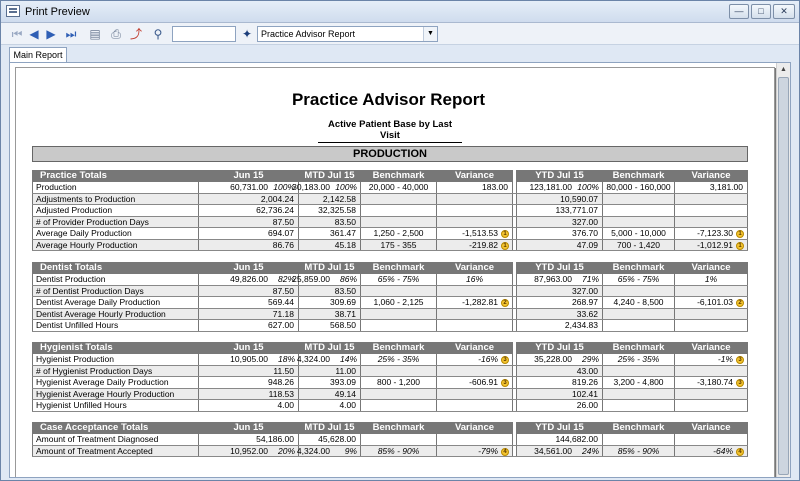 This screenshot has height=481, width=800. Describe the element at coordinates (474, 450) in the screenshot. I see `table-cell: -79% 4` at that location.